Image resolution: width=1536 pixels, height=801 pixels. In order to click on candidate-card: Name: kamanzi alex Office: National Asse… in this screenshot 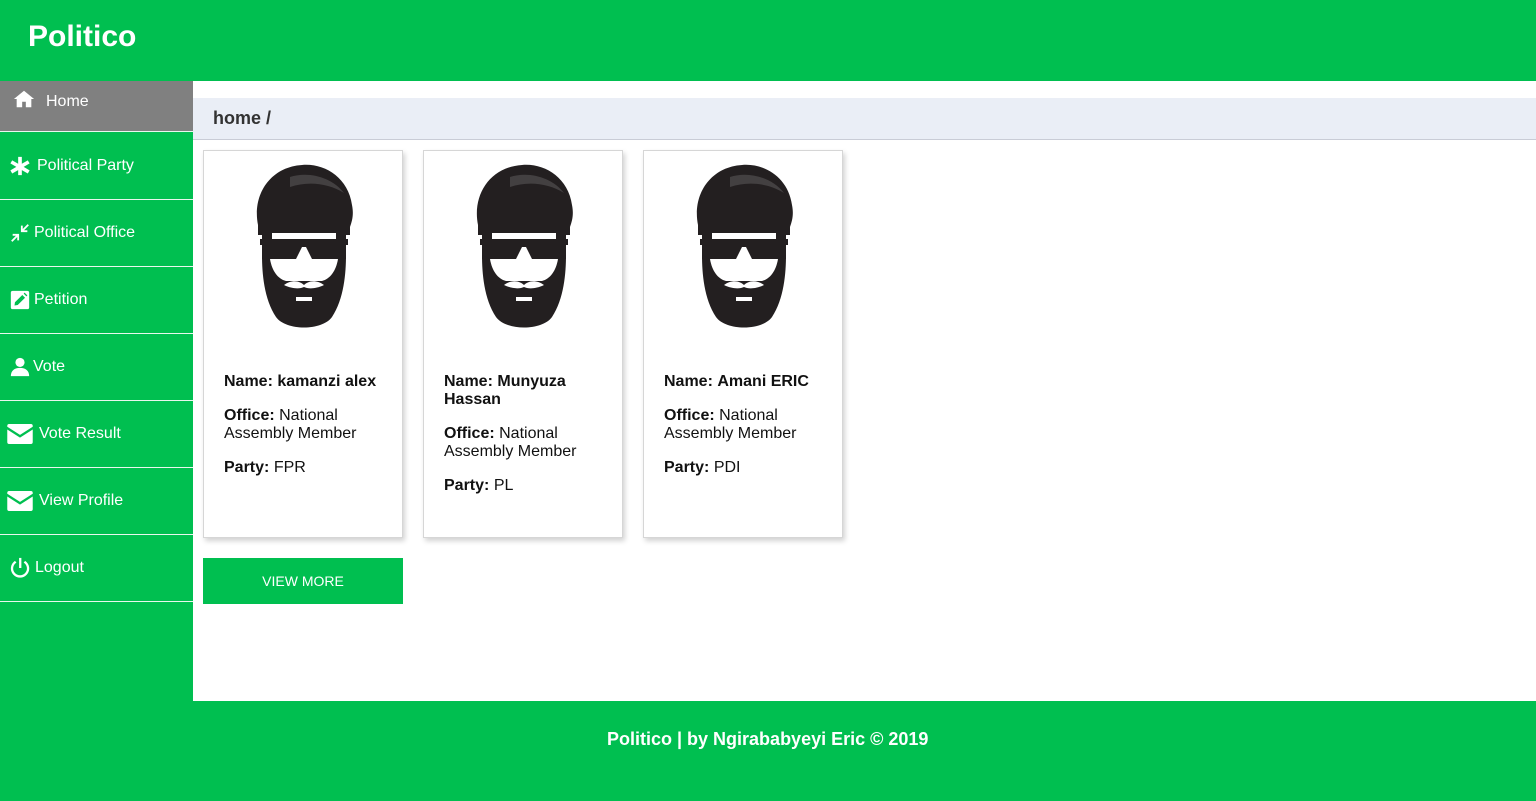, I will do `click(303, 344)`.